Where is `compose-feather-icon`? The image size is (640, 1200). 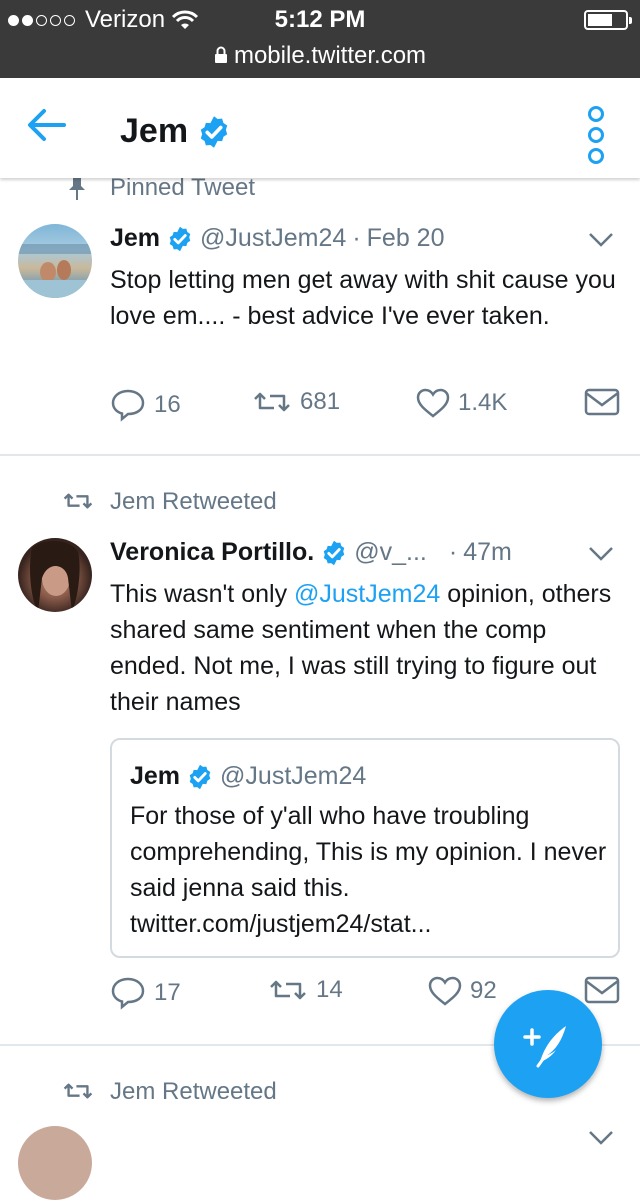
compose-feather-icon is located at coordinates (544, 1047).